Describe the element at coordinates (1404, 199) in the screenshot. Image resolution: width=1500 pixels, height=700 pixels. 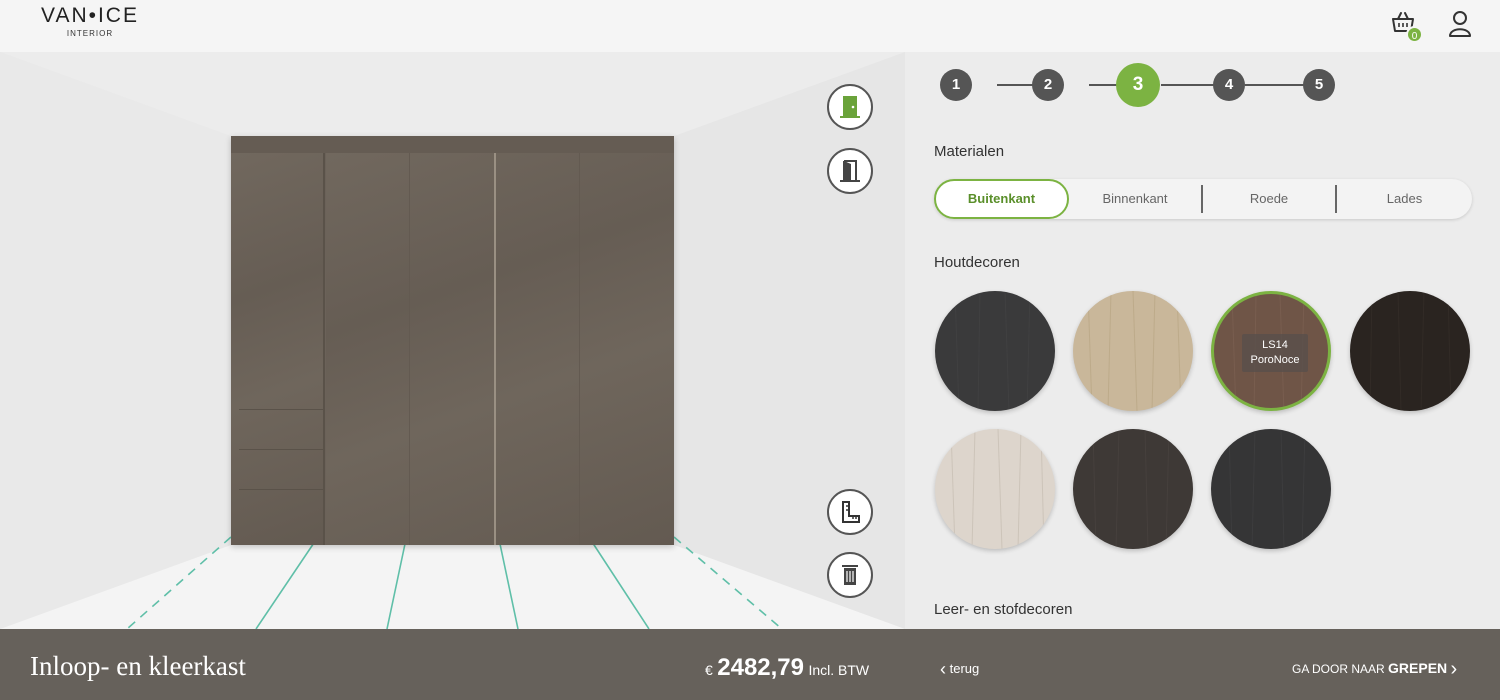
I see `tab-lades: Lades` at that location.